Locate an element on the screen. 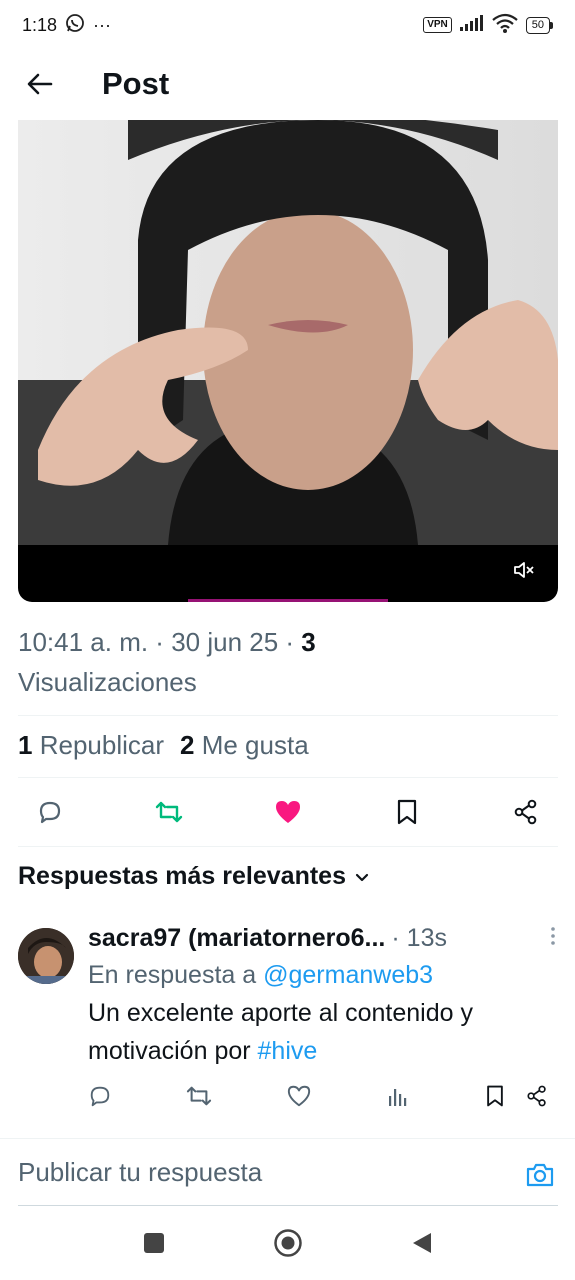 Image resolution: width=575 pixels, height=1280 pixels. camera-button is located at coordinates (540, 1177).